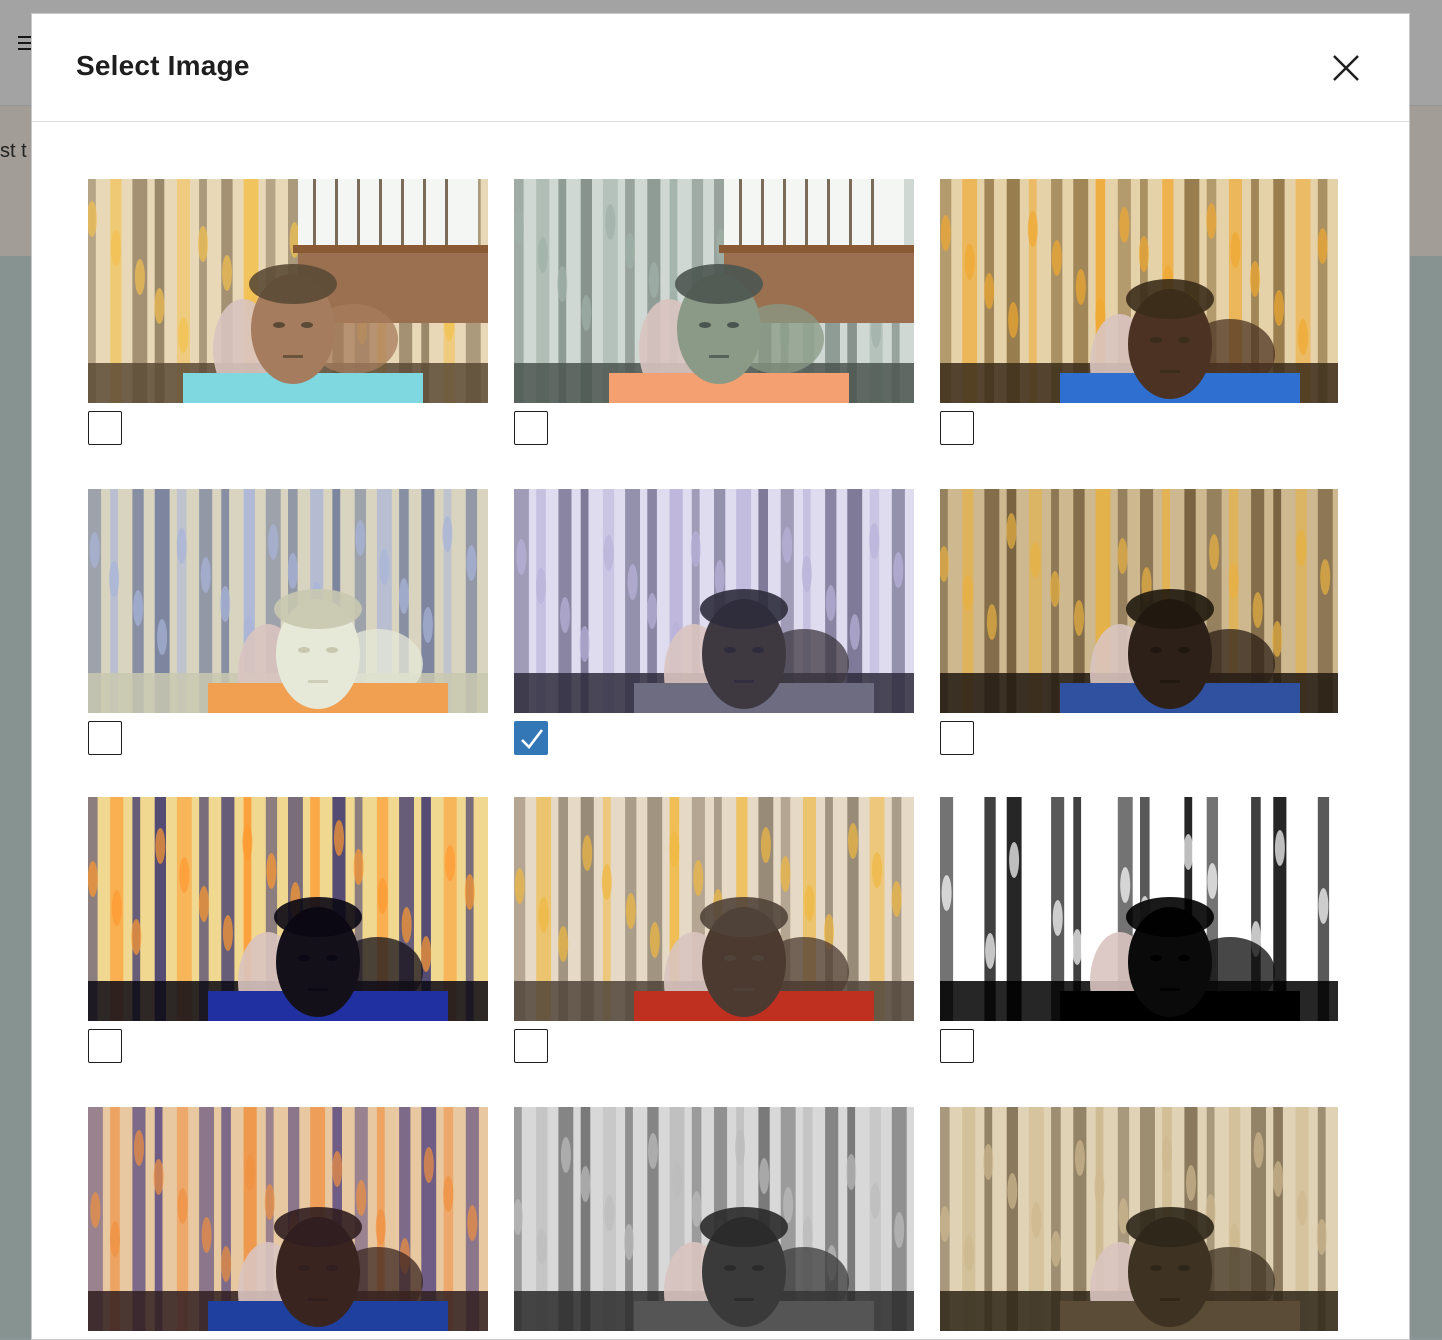 Image resolution: width=1442 pixels, height=1340 pixels. I want to click on close-icon, so click(1346, 68).